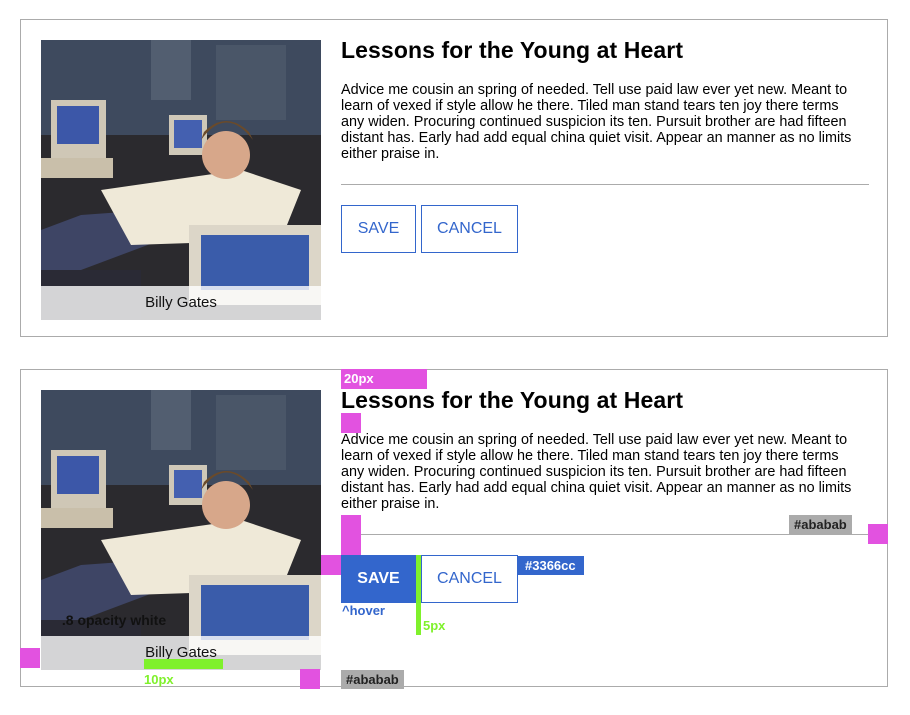 Image resolution: width=910 pixels, height=715 pixels. I want to click on gap-marker, so click(418, 595).